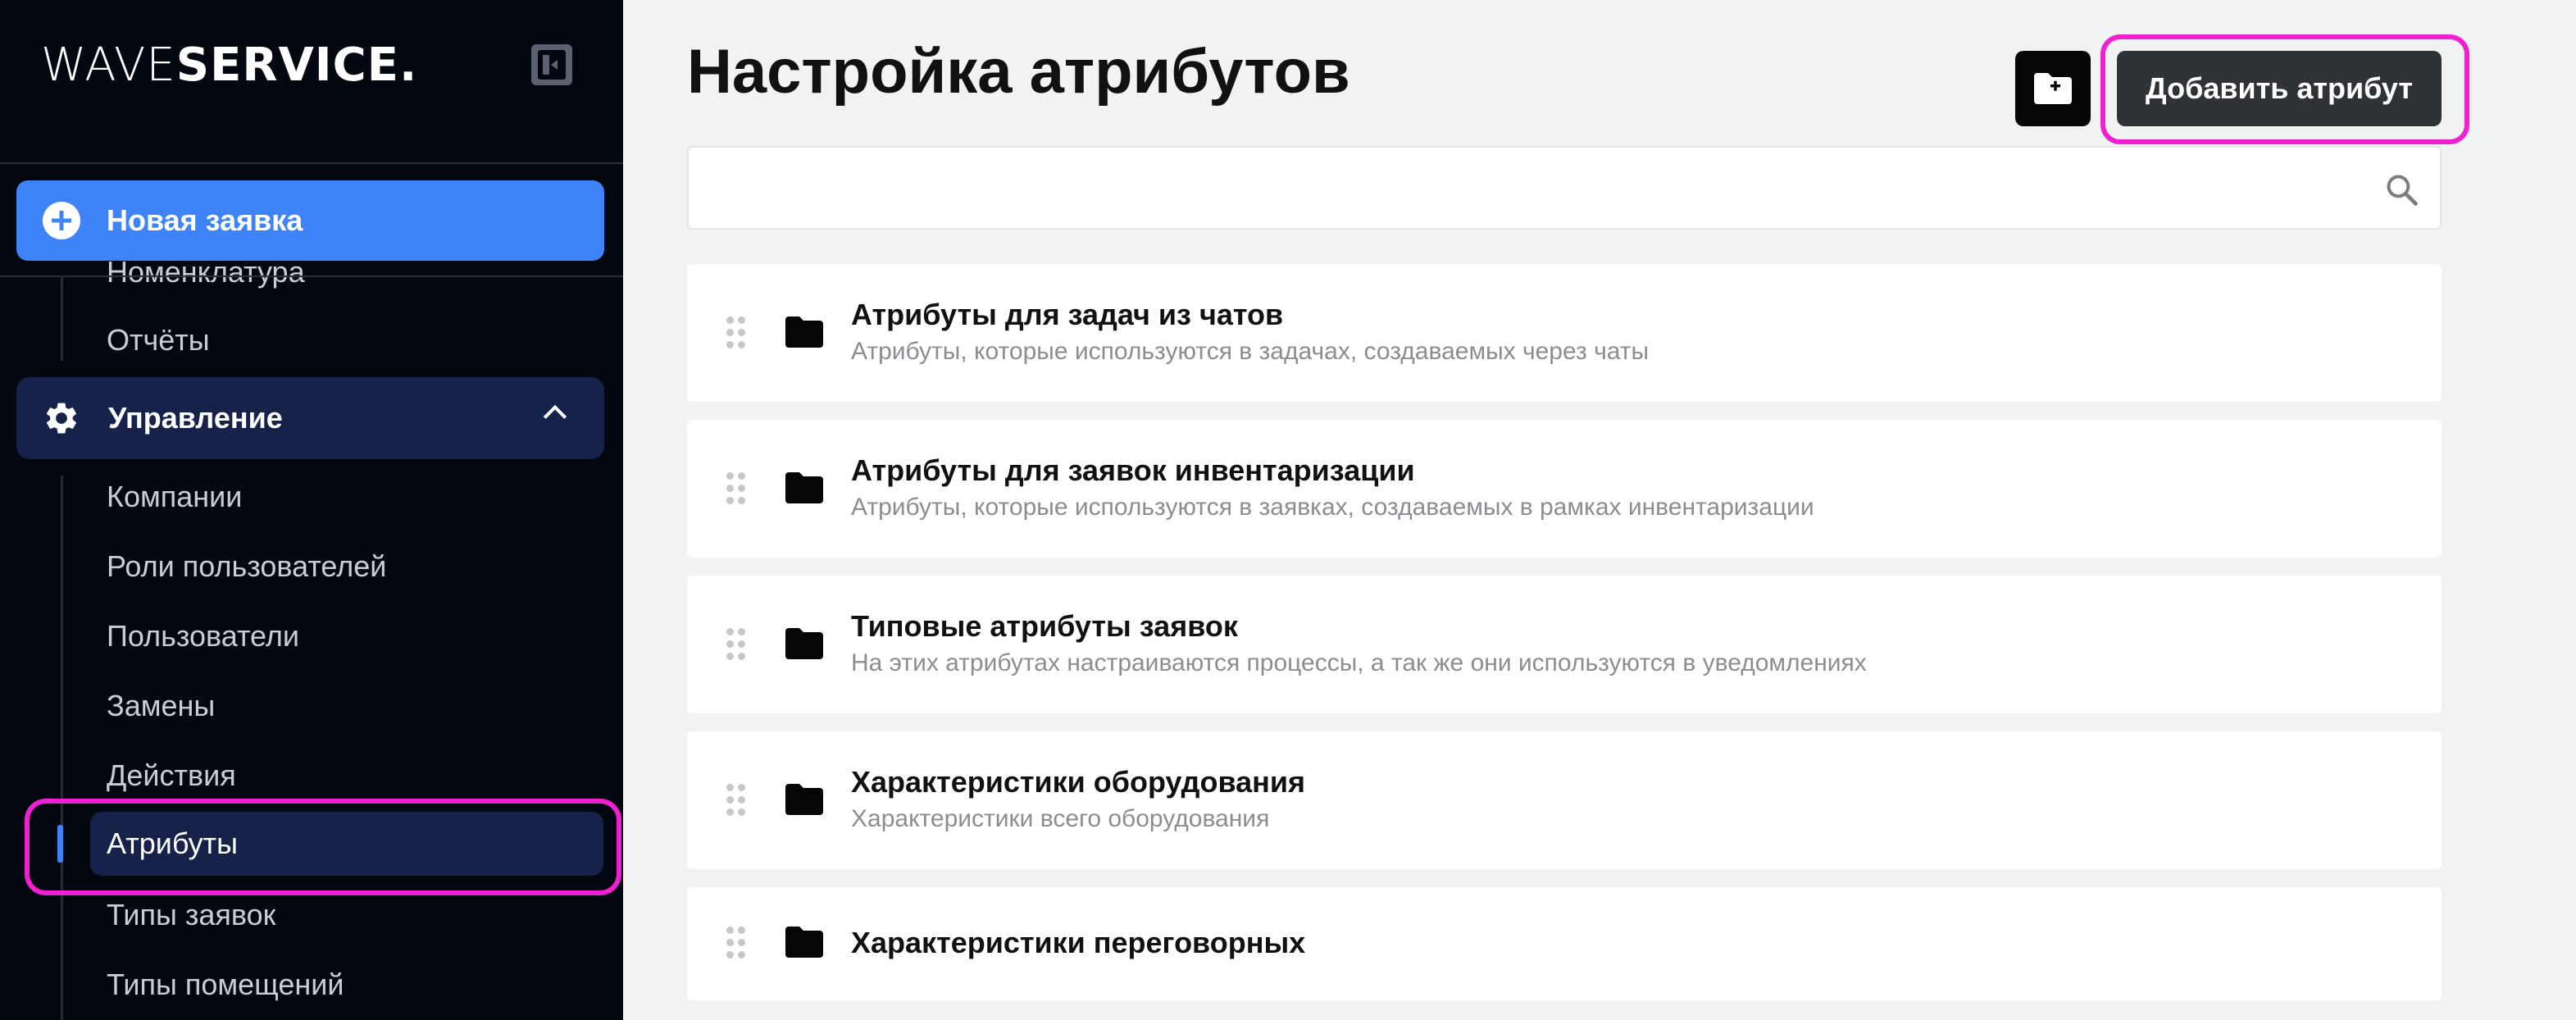 The image size is (2576, 1020). I want to click on sidebar-item-request-types: Типы заявок, so click(191, 915).